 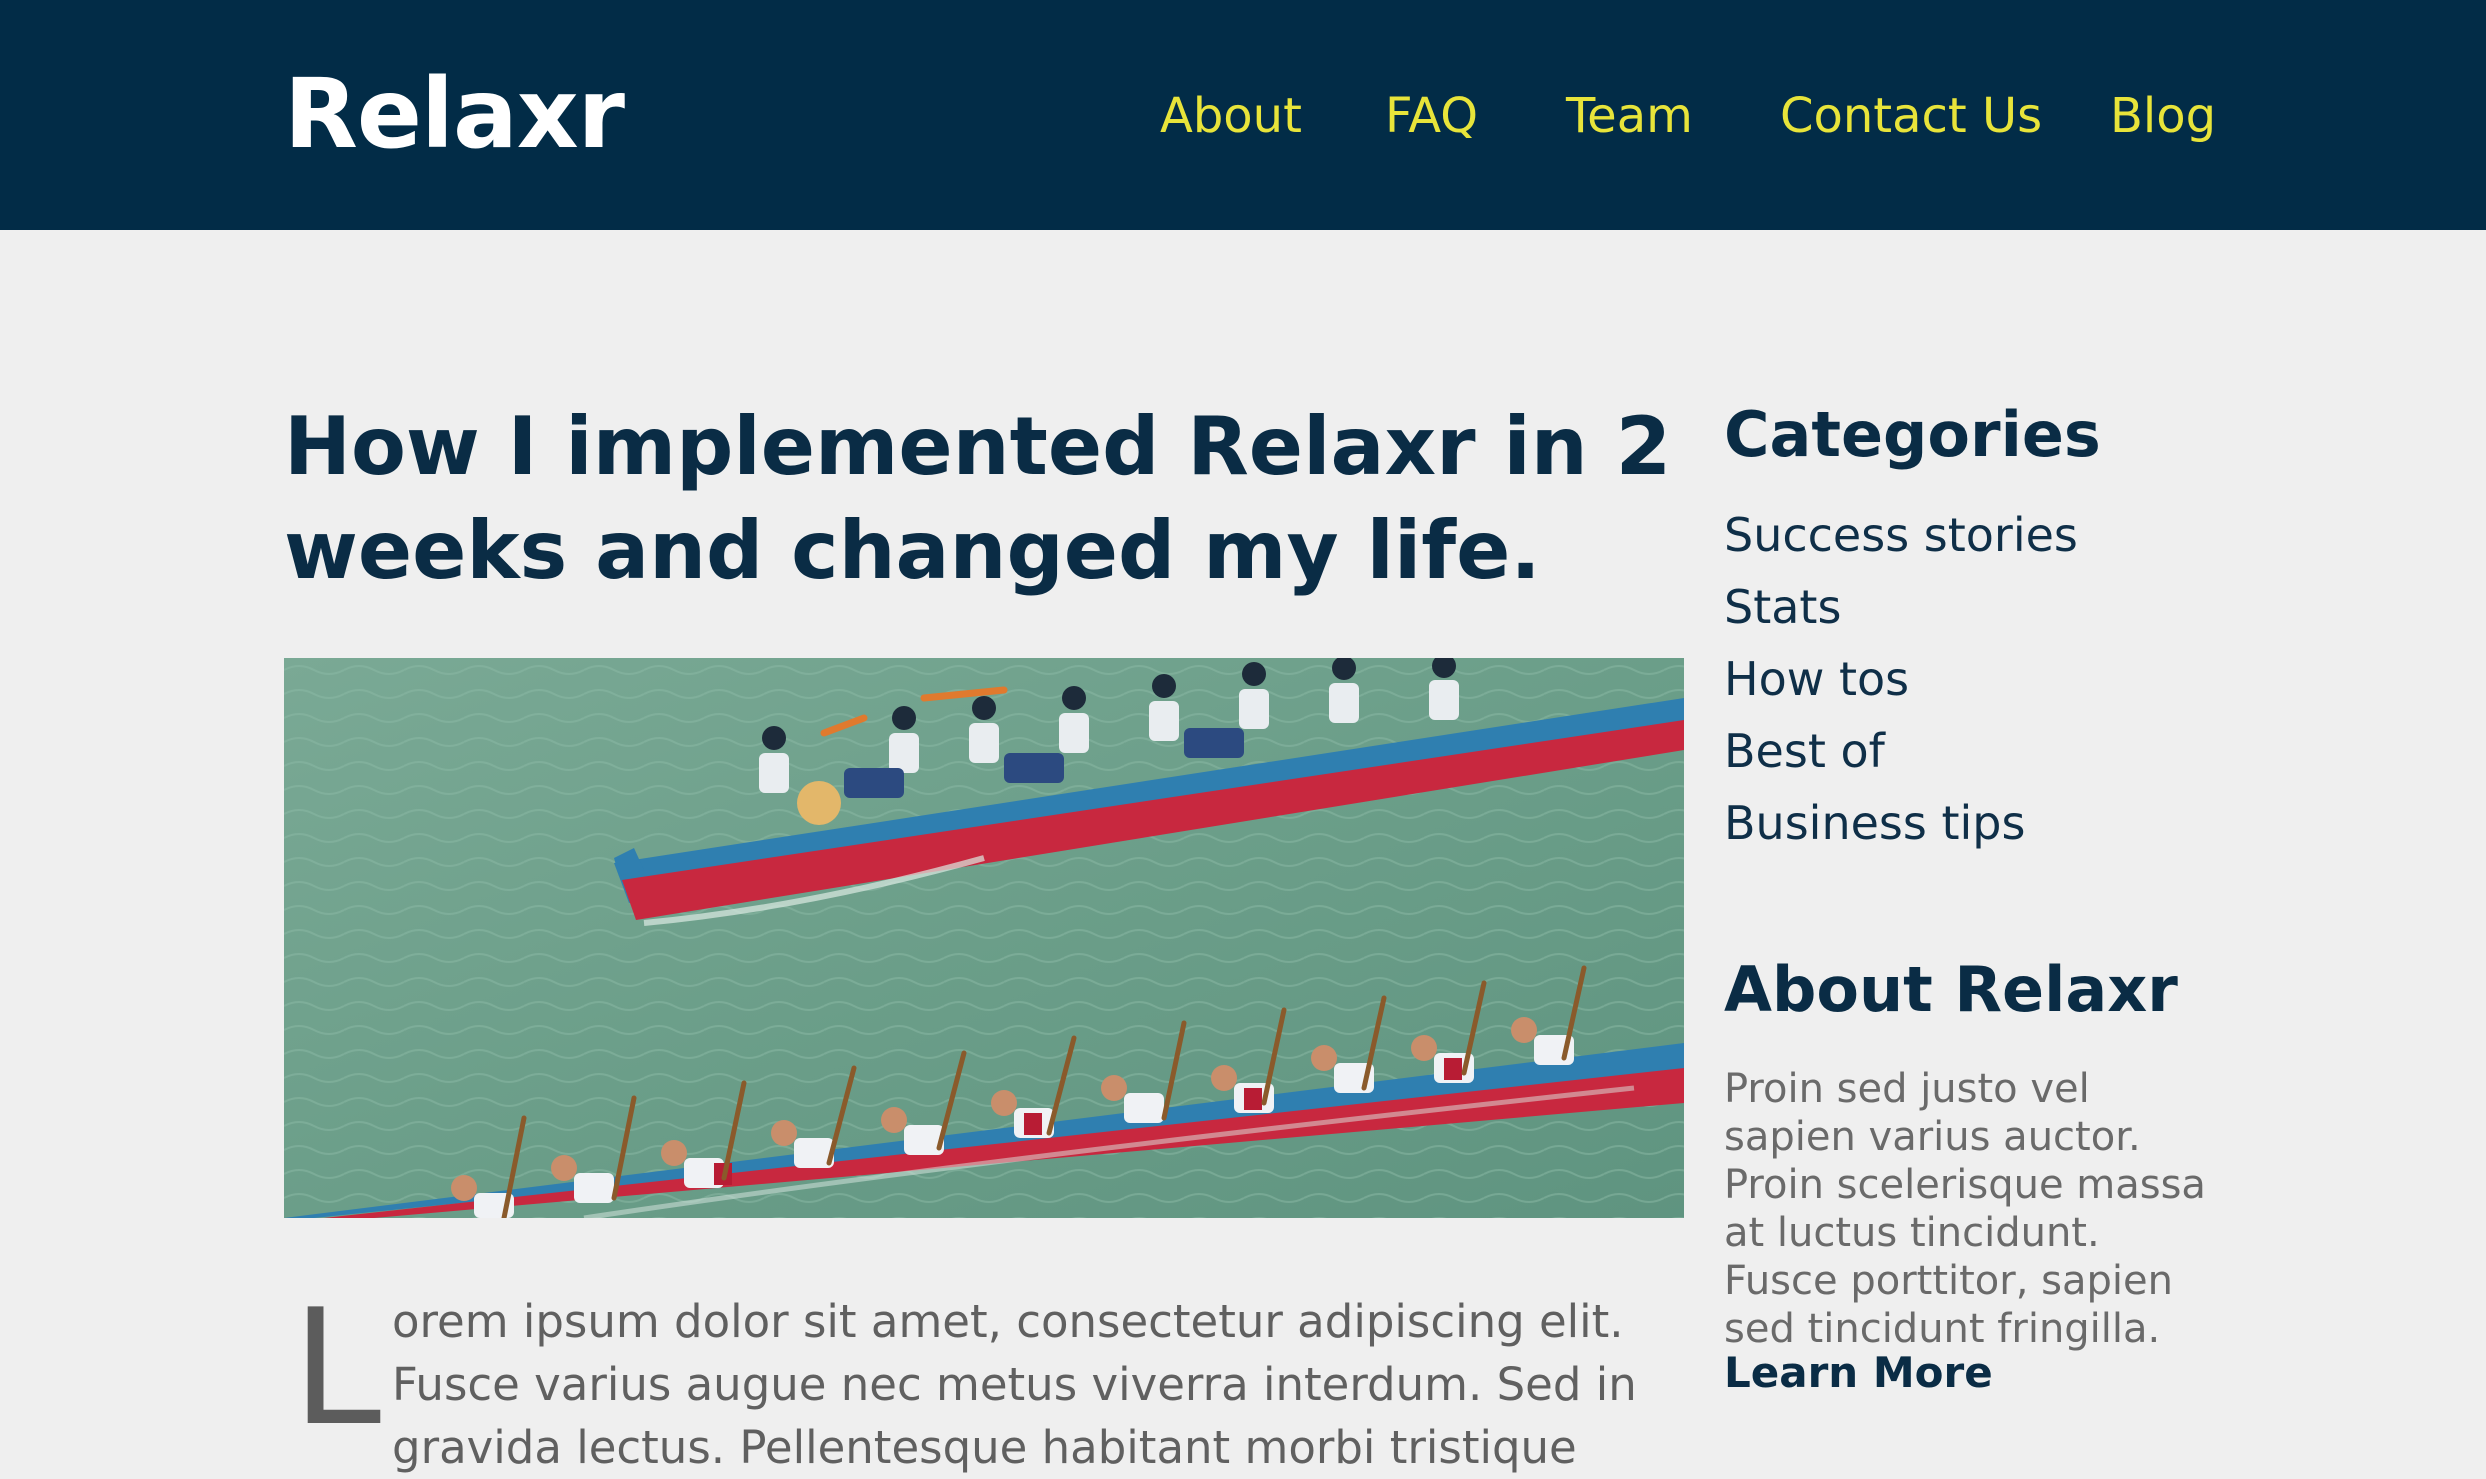 What do you see at coordinates (1951, 989) in the screenshot?
I see `about-heading: About Relaxr` at bounding box center [1951, 989].